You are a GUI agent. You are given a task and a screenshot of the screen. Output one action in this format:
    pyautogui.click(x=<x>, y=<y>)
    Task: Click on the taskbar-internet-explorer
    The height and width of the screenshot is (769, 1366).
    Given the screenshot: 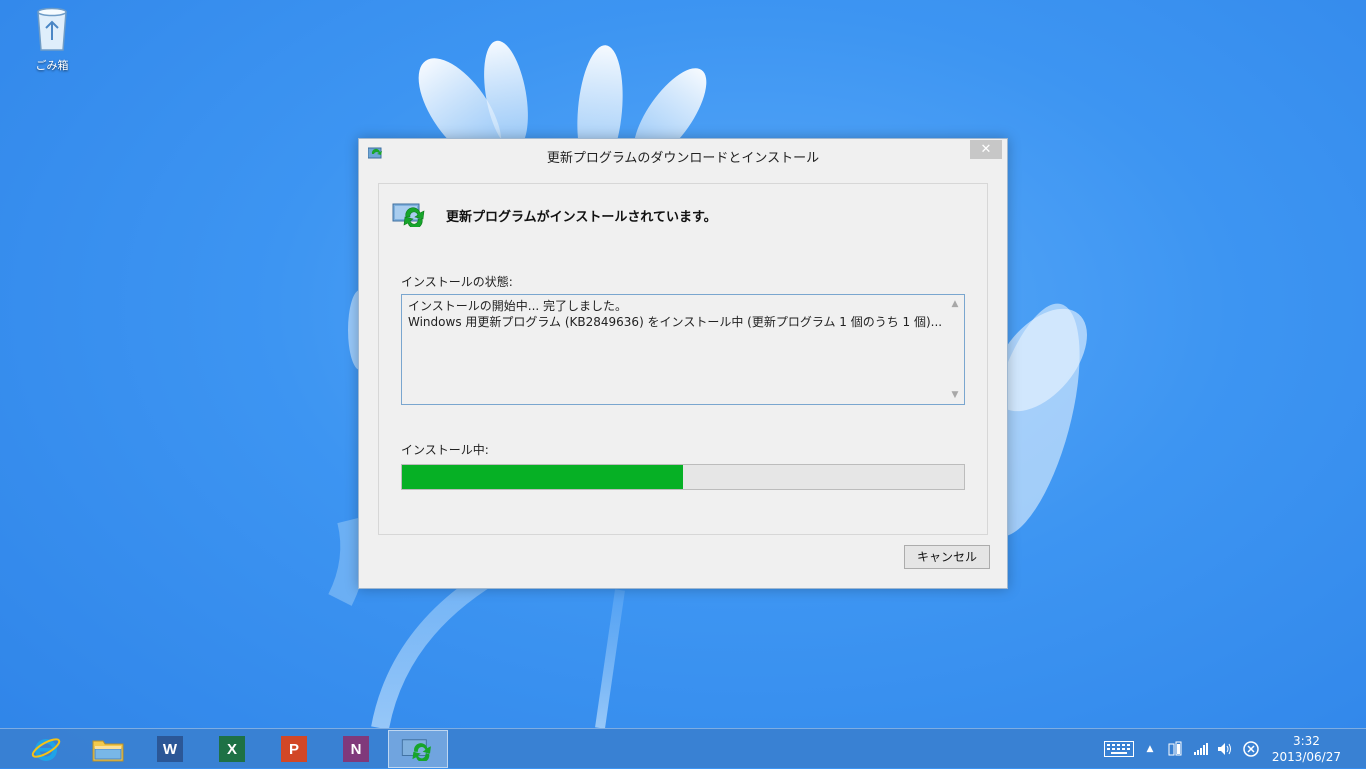 What is the action you would take?
    pyautogui.click(x=46, y=749)
    